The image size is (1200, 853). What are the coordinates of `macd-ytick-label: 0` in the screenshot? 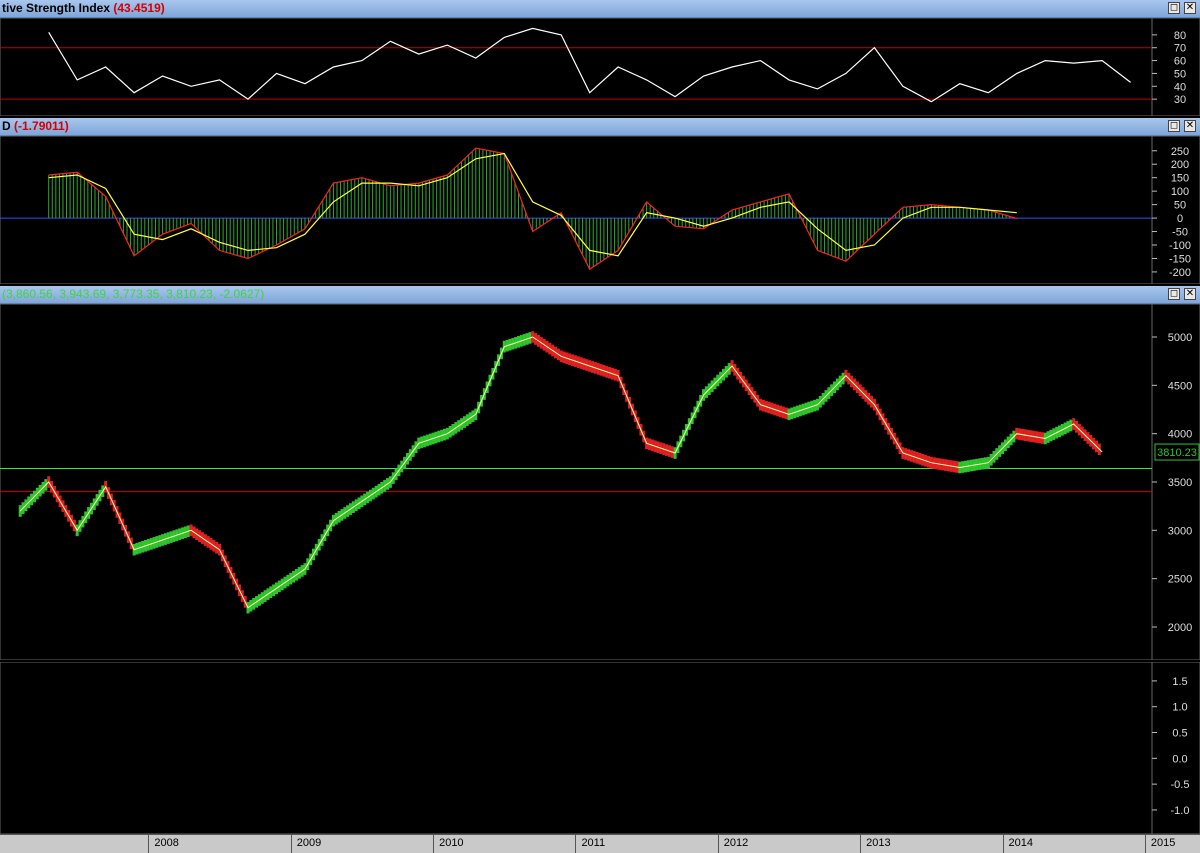 It's located at (1180, 219).